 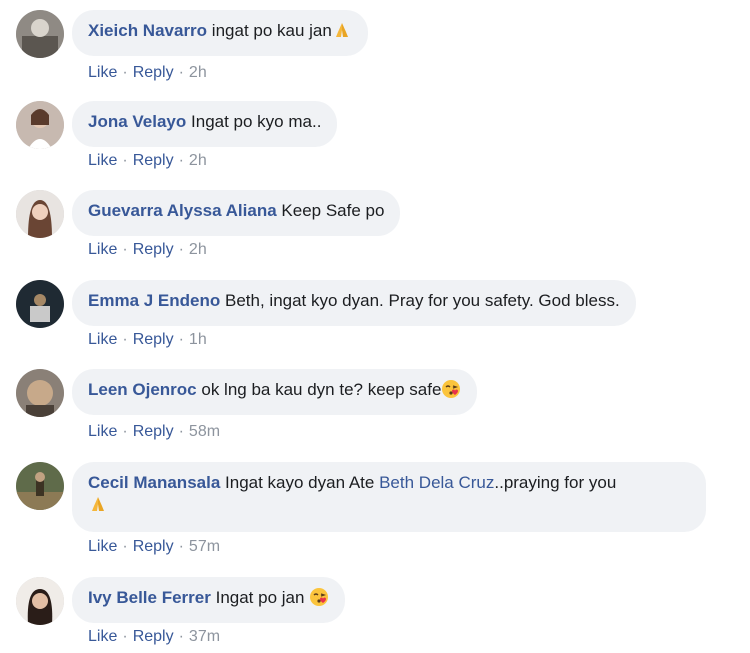 What do you see at coordinates (204, 636) in the screenshot?
I see `comment-timestamp: 37m` at bounding box center [204, 636].